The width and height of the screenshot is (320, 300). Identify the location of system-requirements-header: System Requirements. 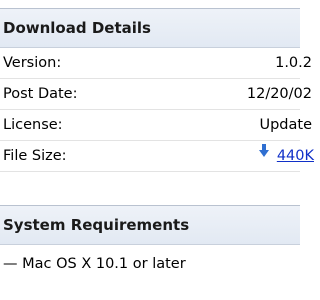
(150, 225).